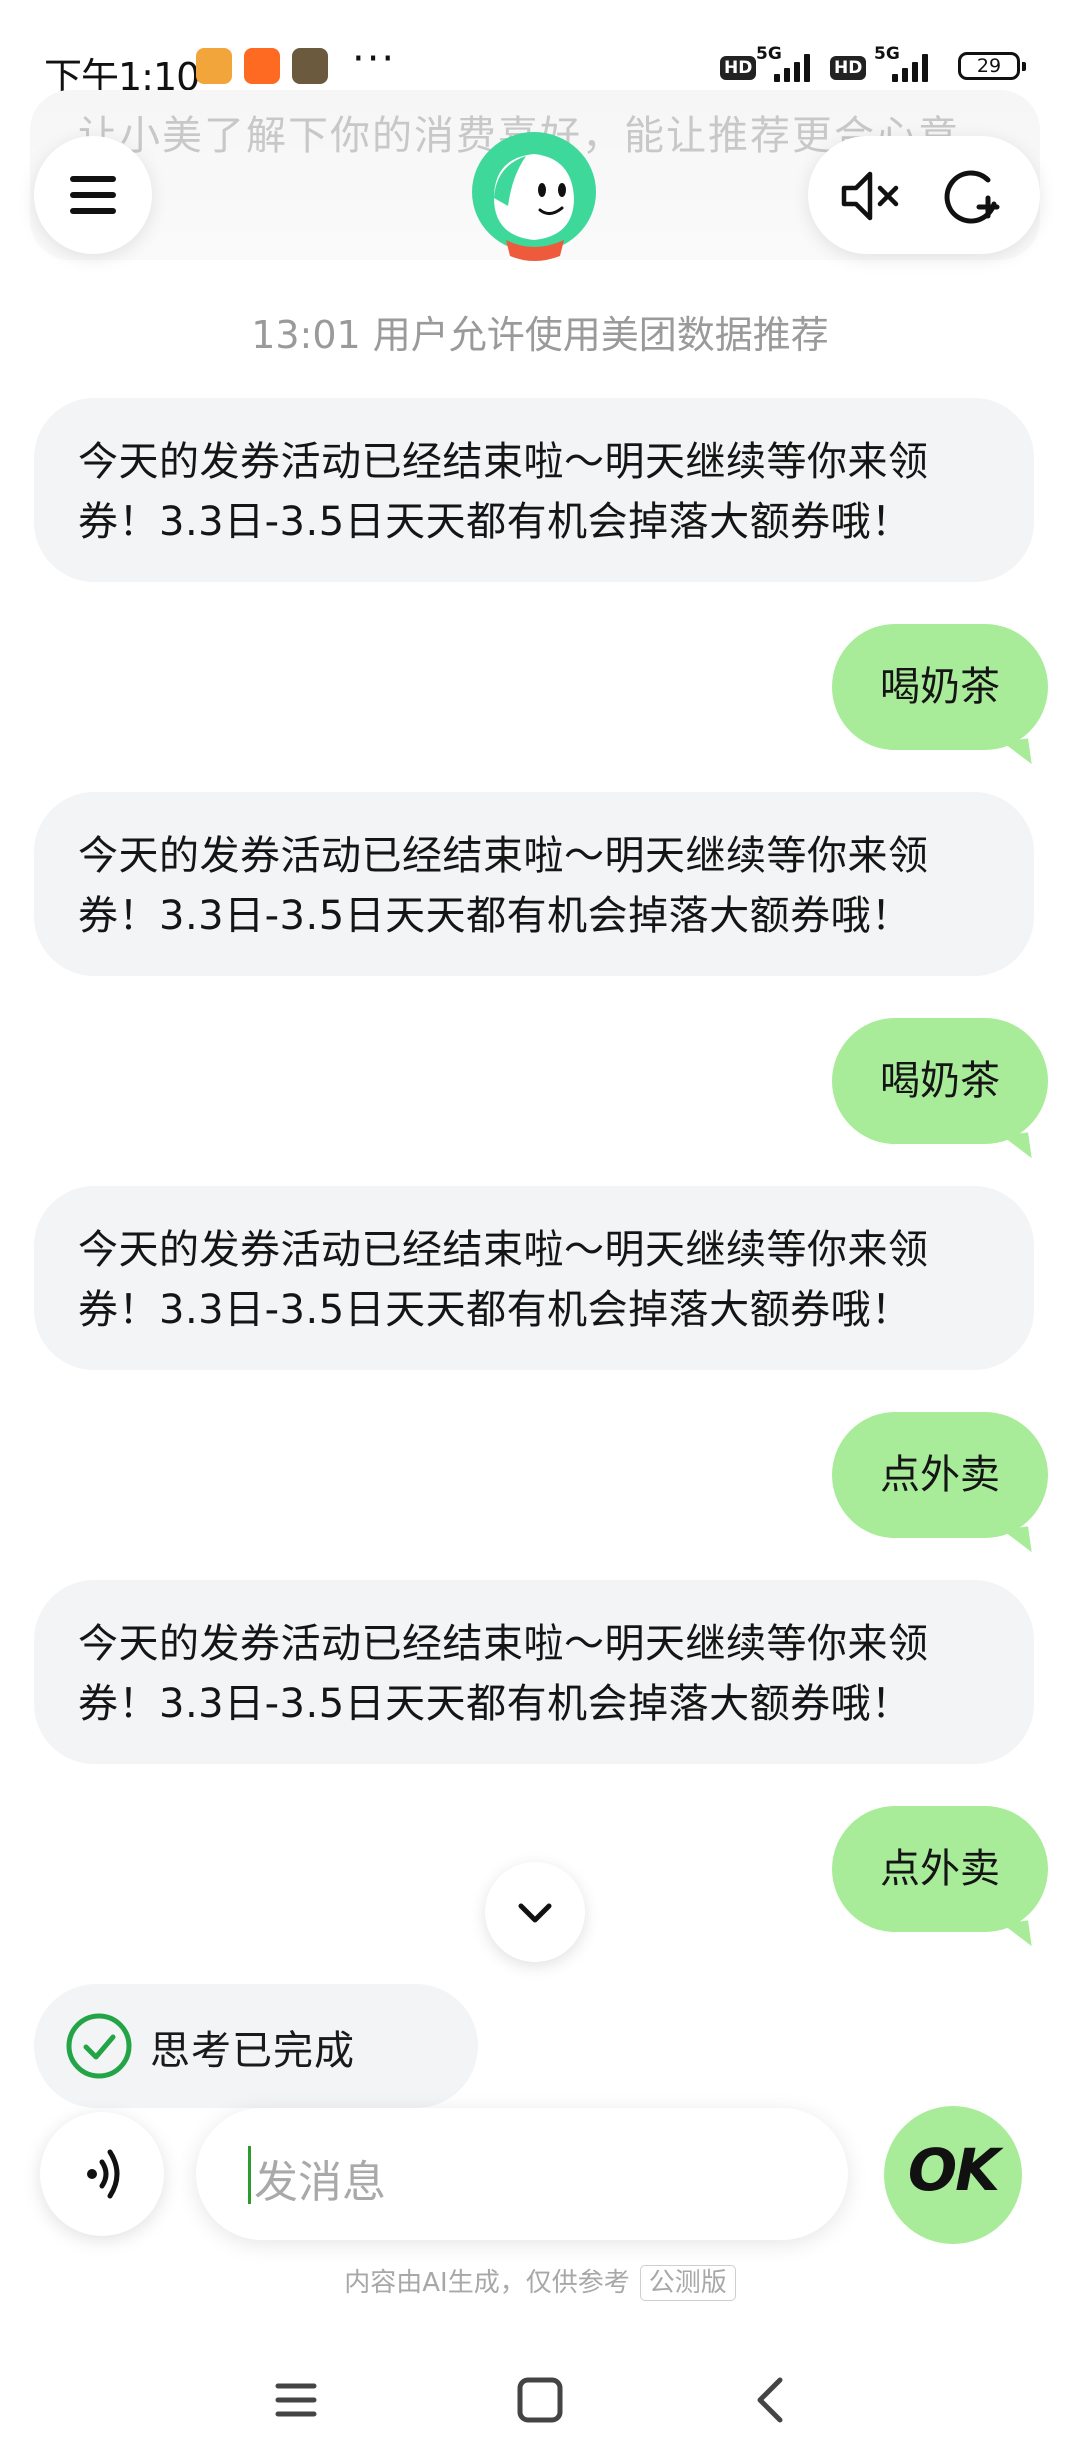  Describe the element at coordinates (487, 2283) in the screenshot. I see `disclaimer-text: 内容由AI生成，仅供参考` at that location.